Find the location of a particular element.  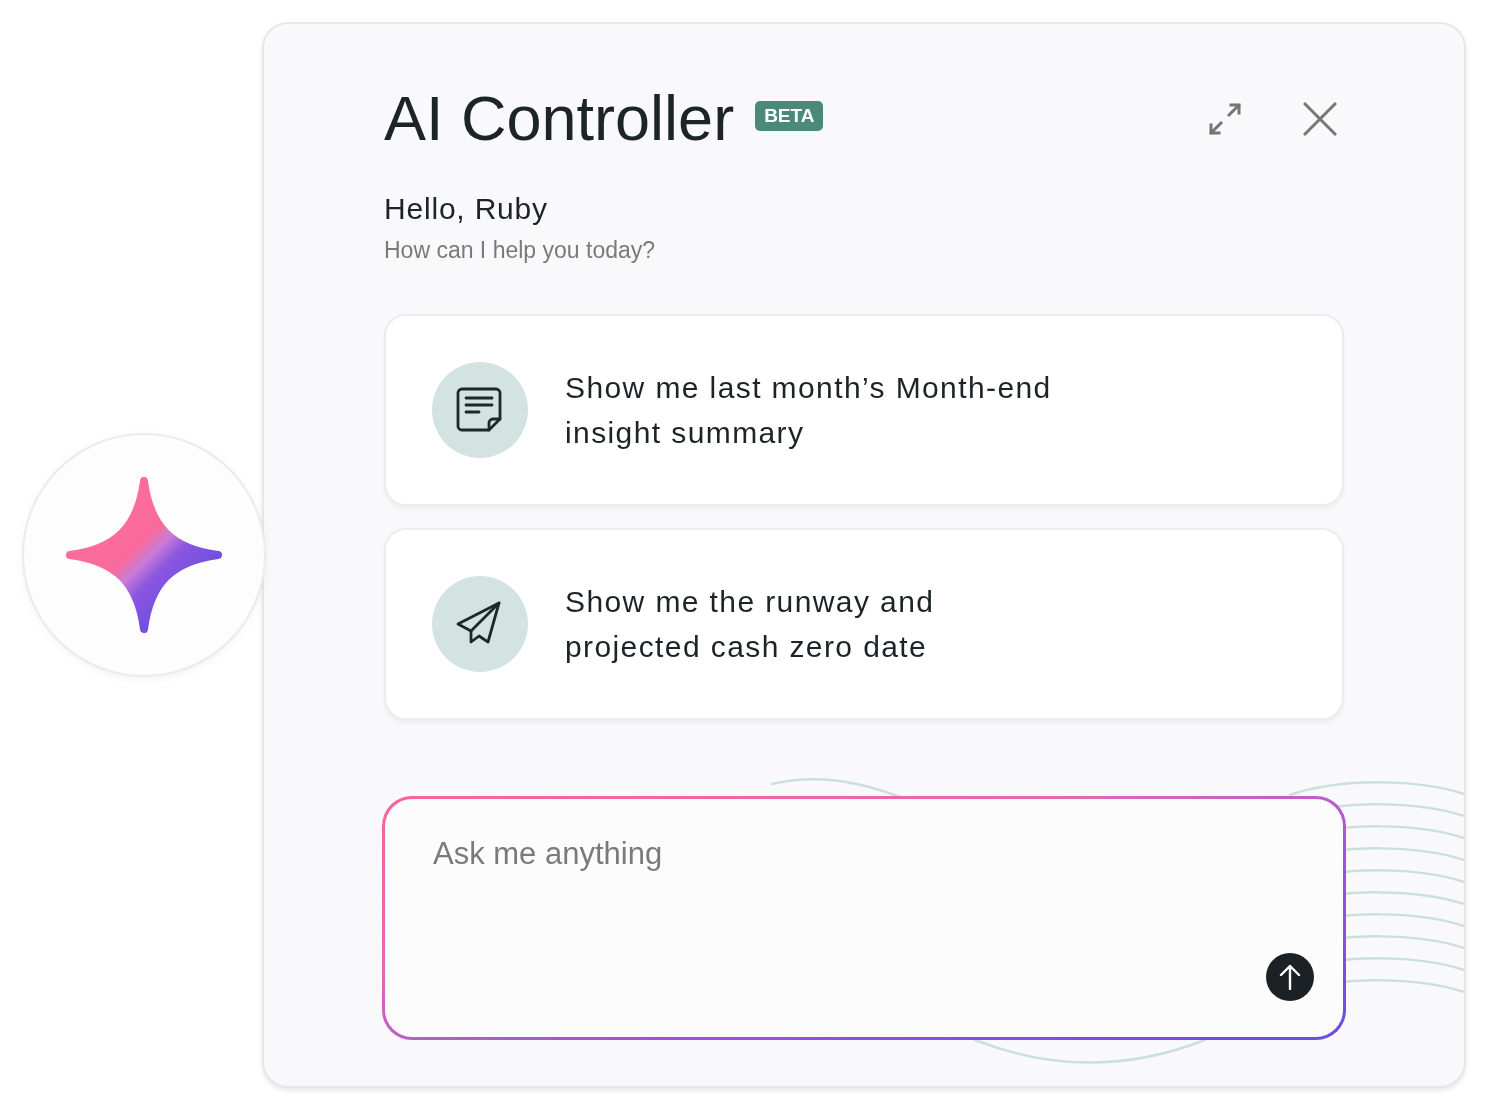

note-icon is located at coordinates (480, 410).